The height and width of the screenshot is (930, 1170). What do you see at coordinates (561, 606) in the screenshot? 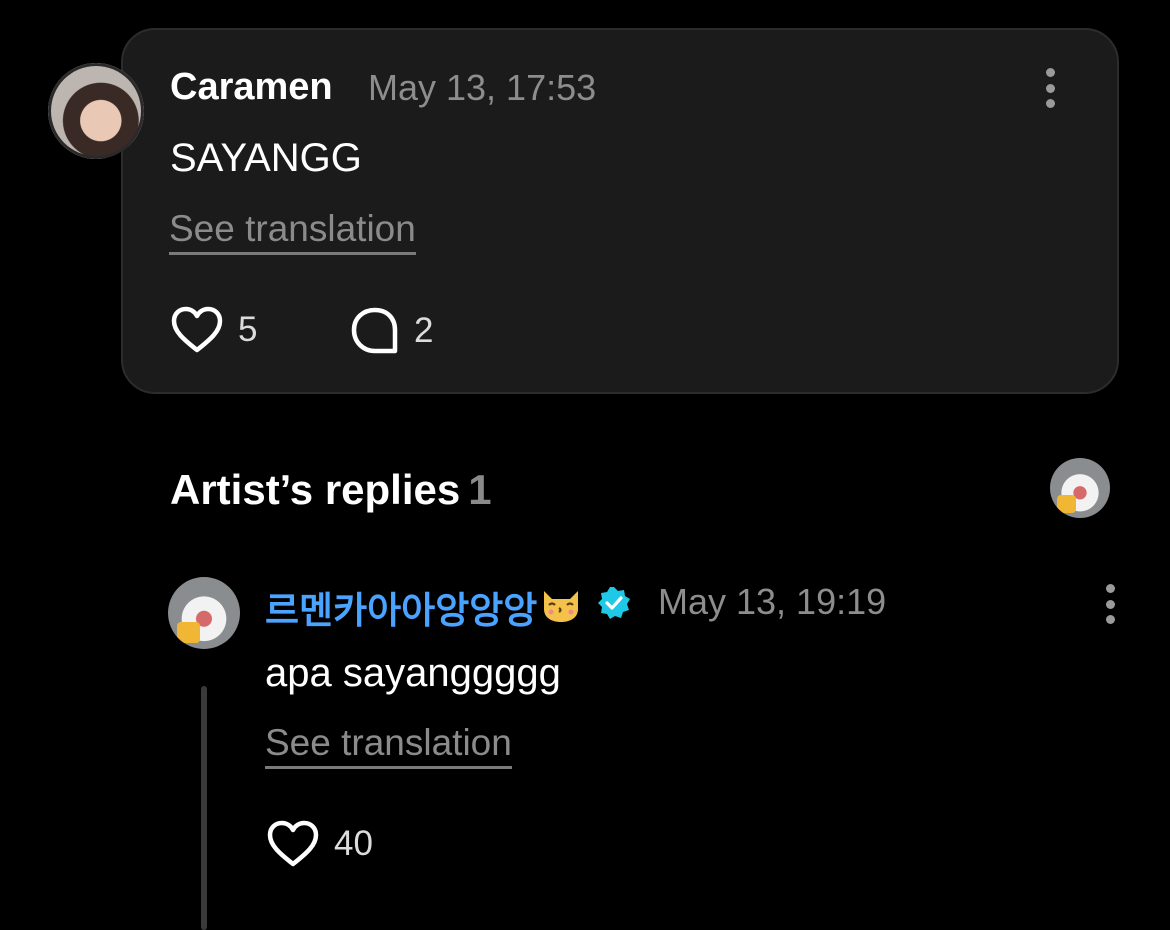
I see `kissing-cat-emoji-icon` at bounding box center [561, 606].